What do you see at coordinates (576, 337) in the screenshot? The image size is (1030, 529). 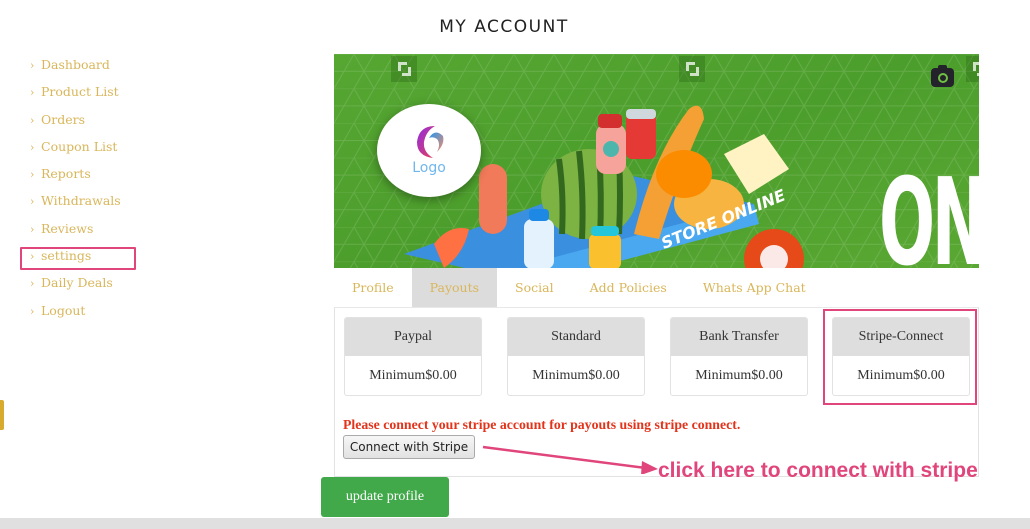 I see `payout-method-name: Standard` at bounding box center [576, 337].